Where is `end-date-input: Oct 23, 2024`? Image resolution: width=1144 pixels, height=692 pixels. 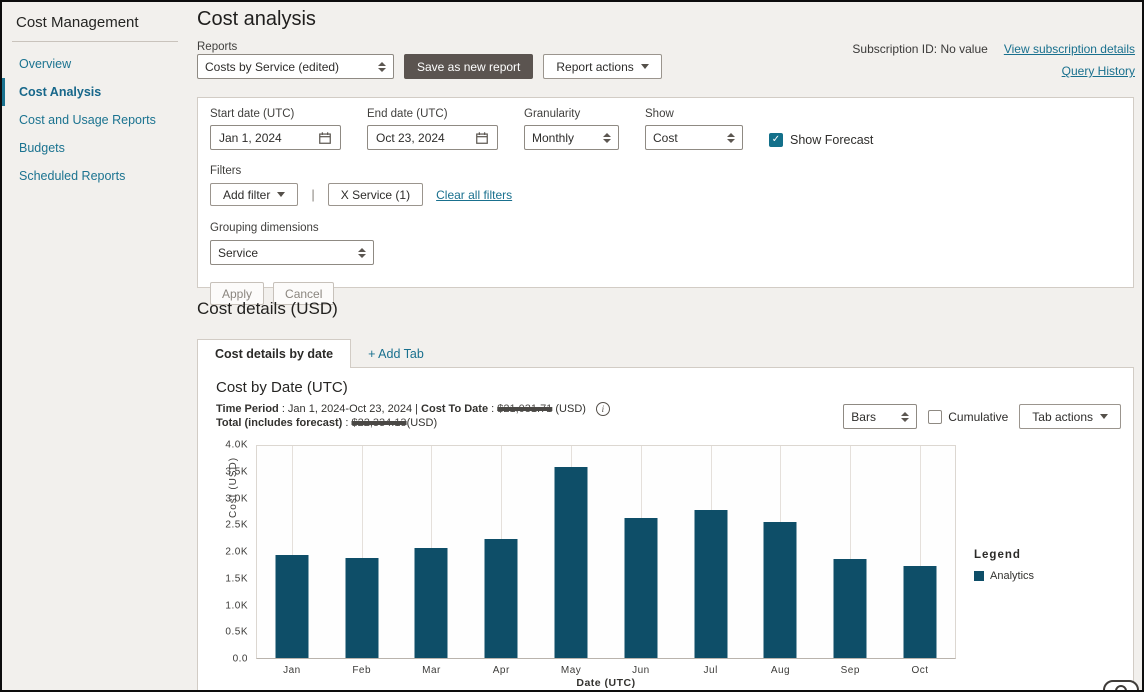
end-date-input: Oct 23, 2024 is located at coordinates (432, 137).